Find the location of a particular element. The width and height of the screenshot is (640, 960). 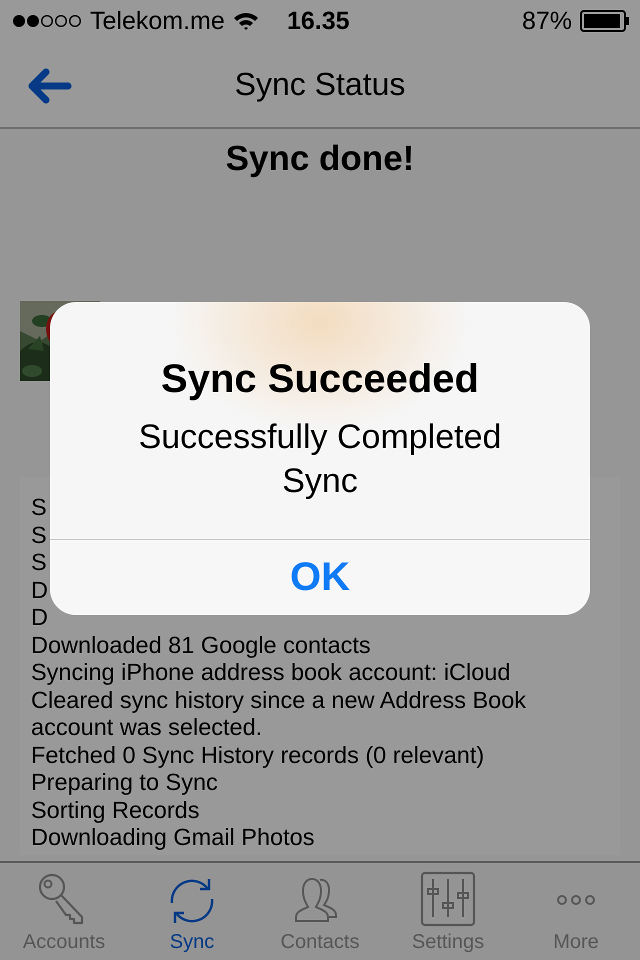

tab-bar-item: Contacts is located at coordinates (320, 911).